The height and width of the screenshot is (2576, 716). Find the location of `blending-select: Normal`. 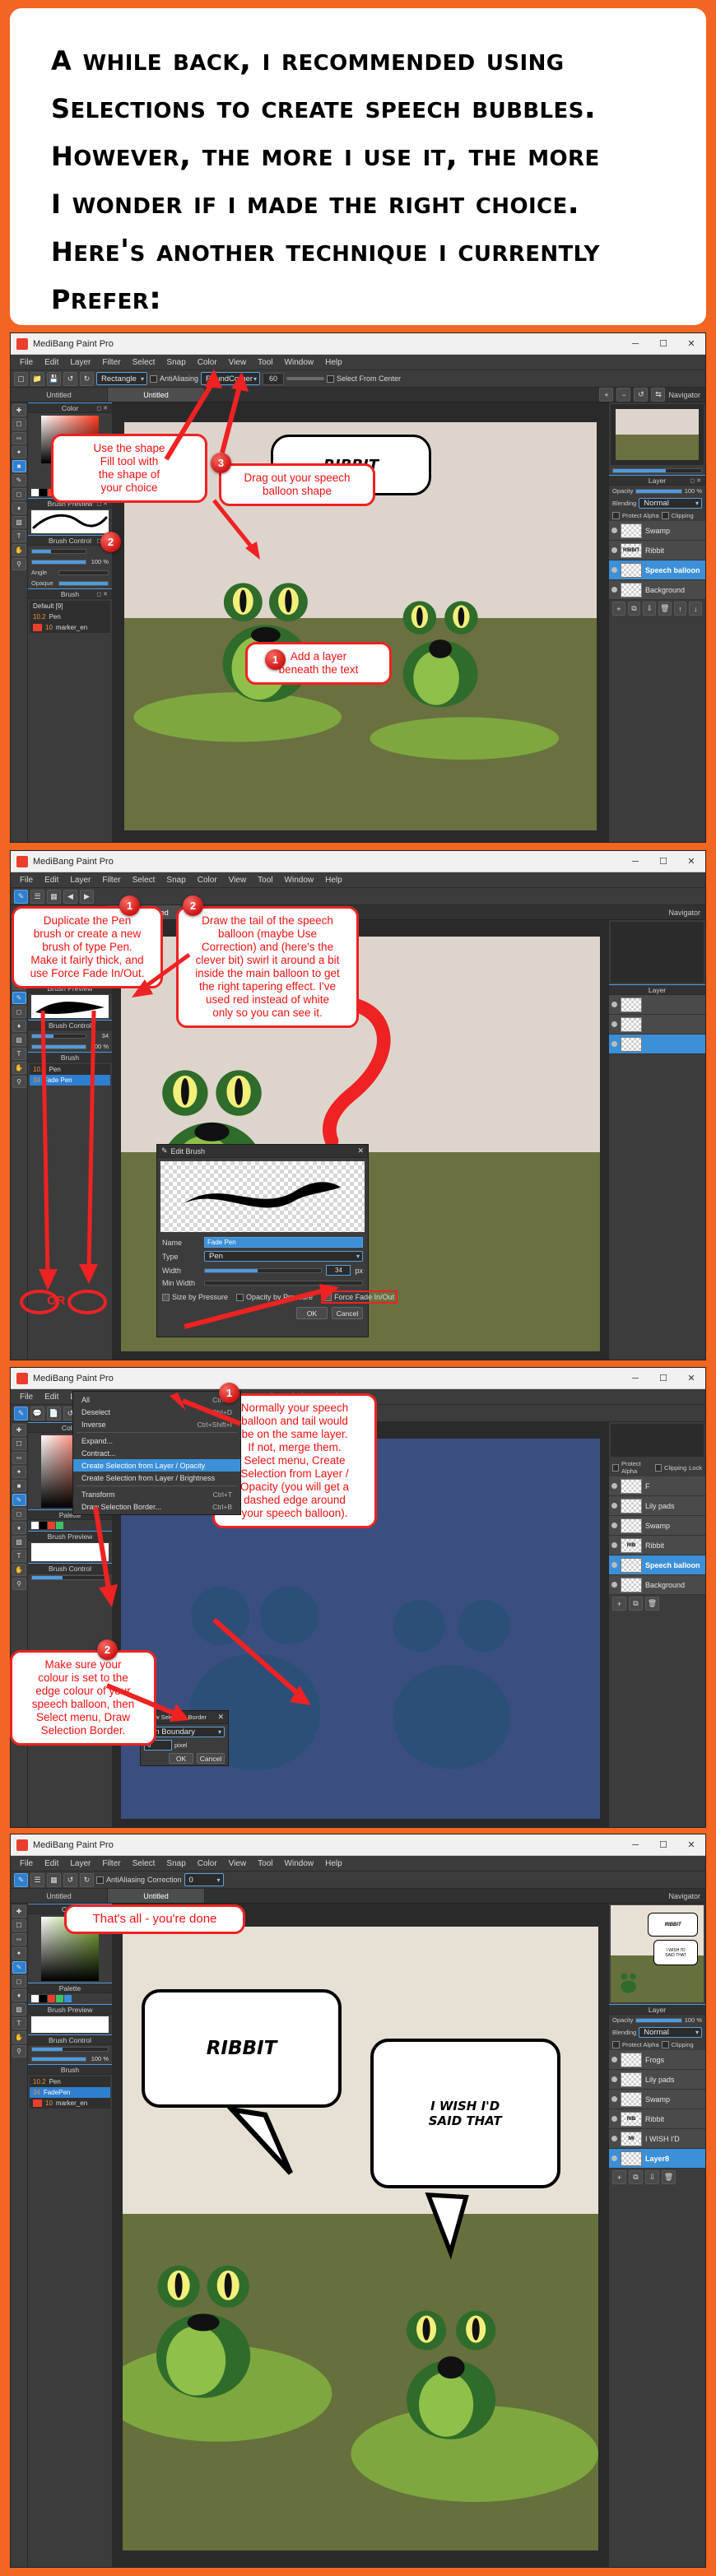

blending-select: Normal is located at coordinates (670, 503).